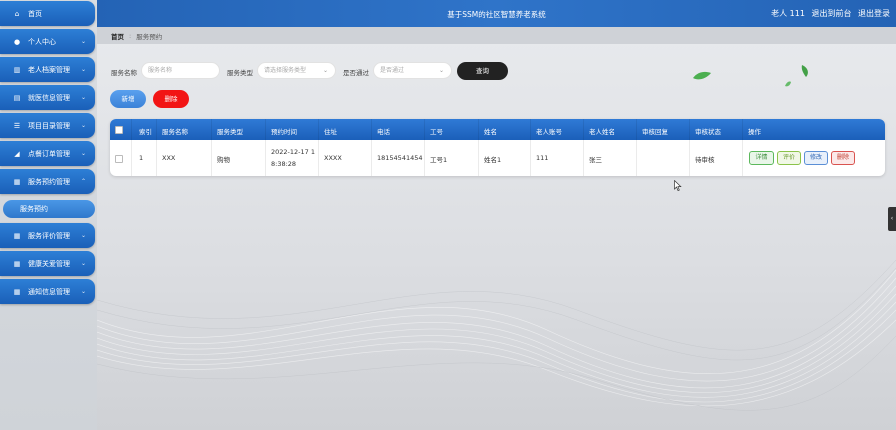  I want to click on is-approved-placeholder: 是否通过, so click(392, 70).